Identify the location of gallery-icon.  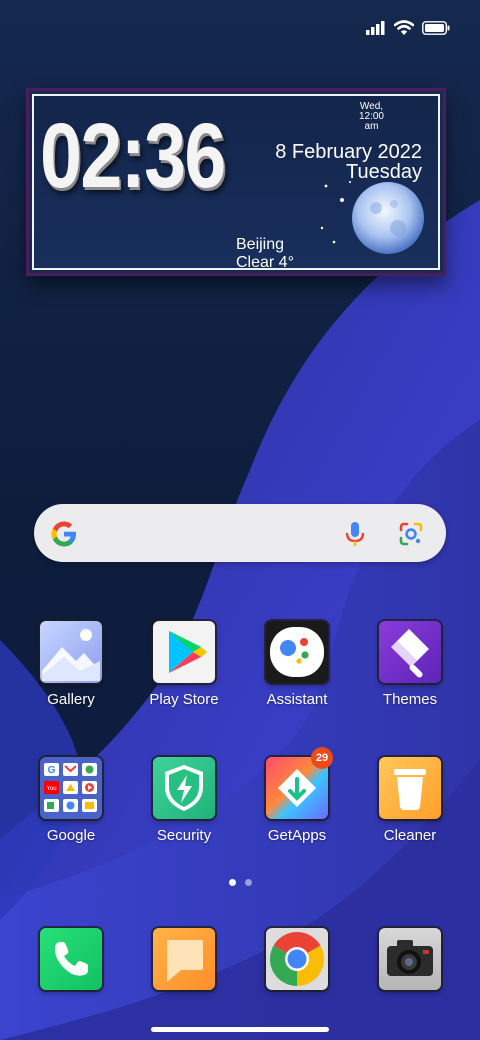
(71, 652).